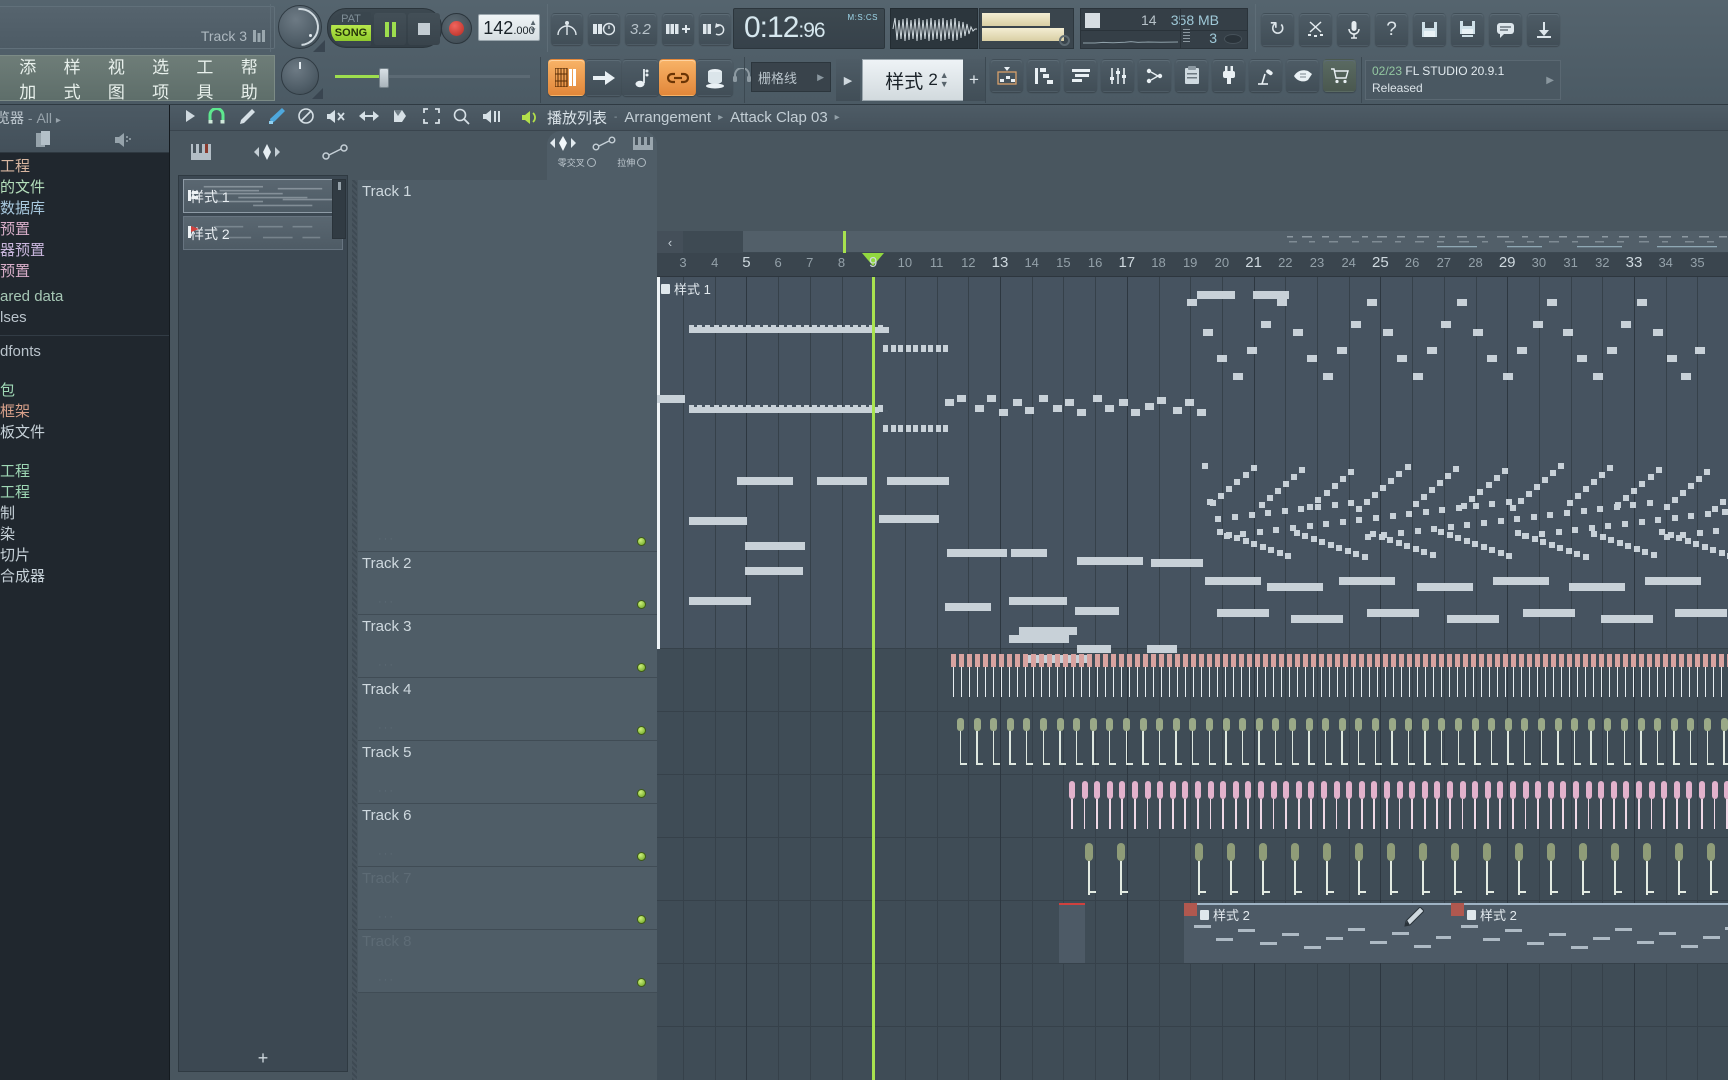  What do you see at coordinates (1339, 75) in the screenshot?
I see `shop-icon` at bounding box center [1339, 75].